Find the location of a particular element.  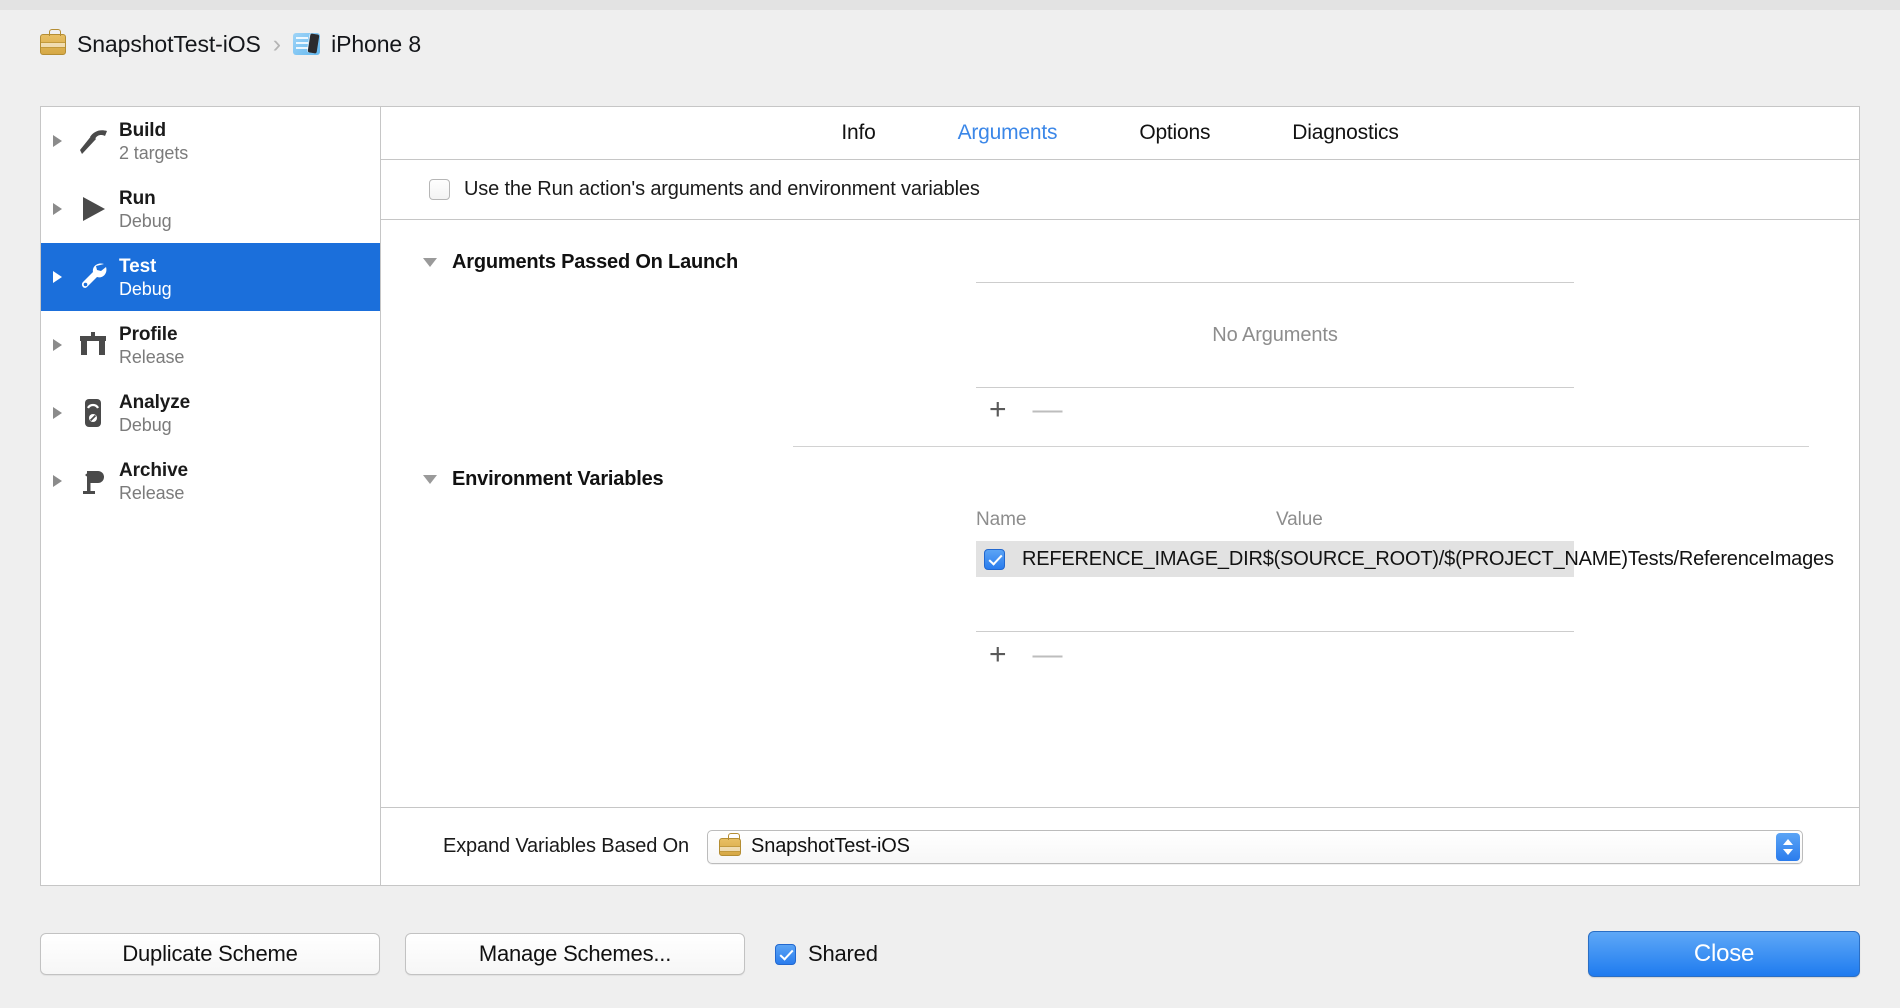

environment-table-spacer is located at coordinates (1120, 605).